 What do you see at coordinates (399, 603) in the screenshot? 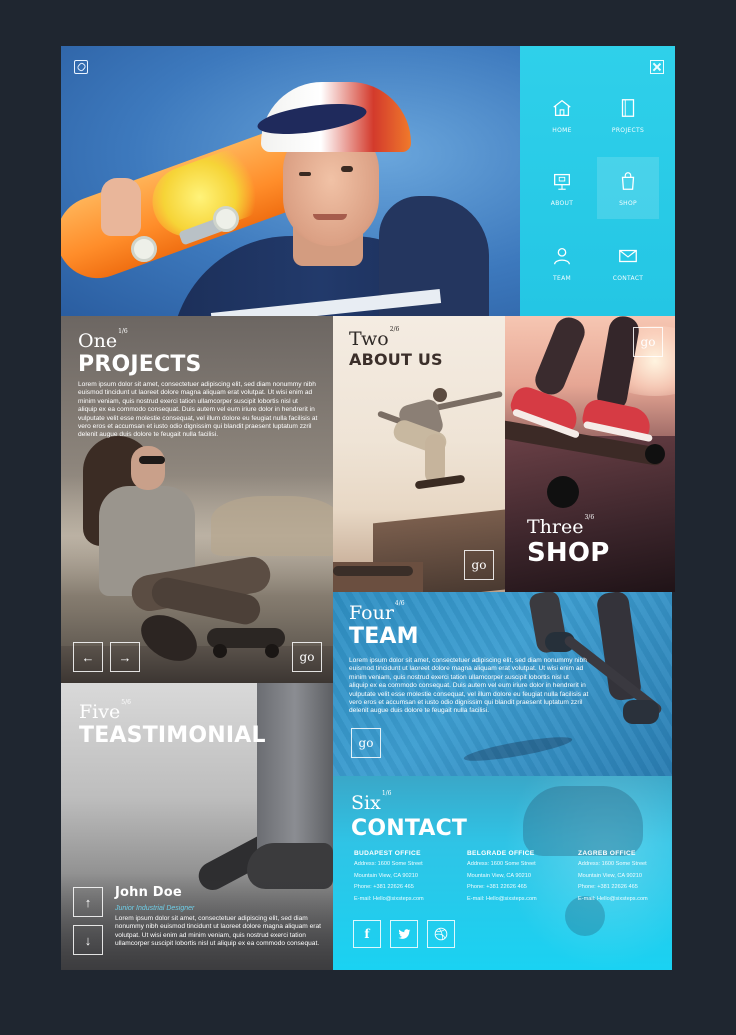
I see `section-fraction: 4/6` at bounding box center [399, 603].